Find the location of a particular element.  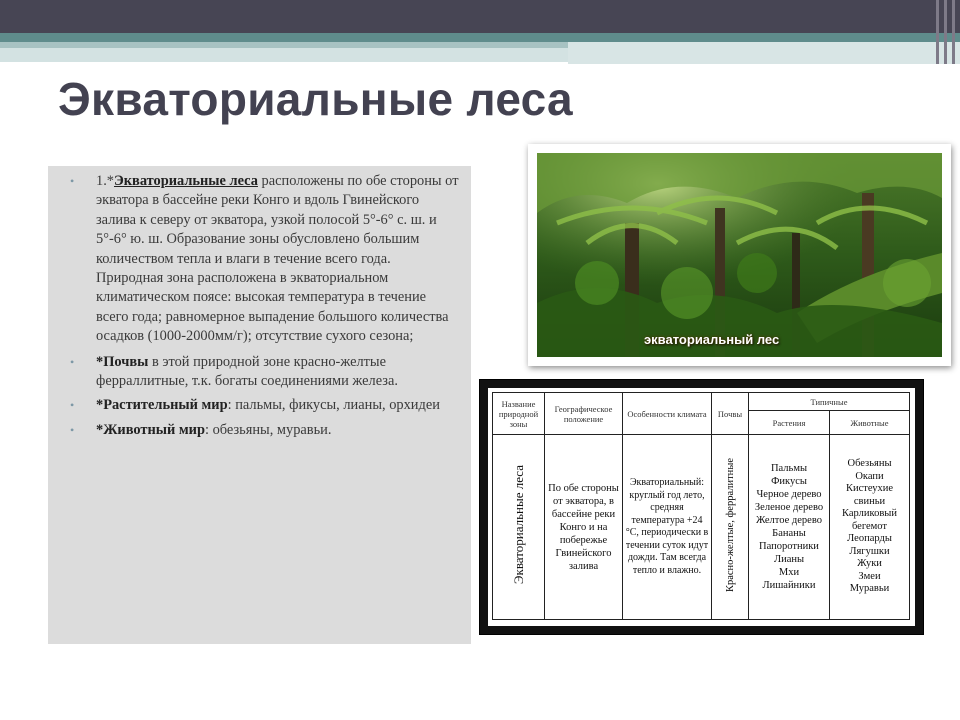

rainforest-photo is located at coordinates (739, 255).